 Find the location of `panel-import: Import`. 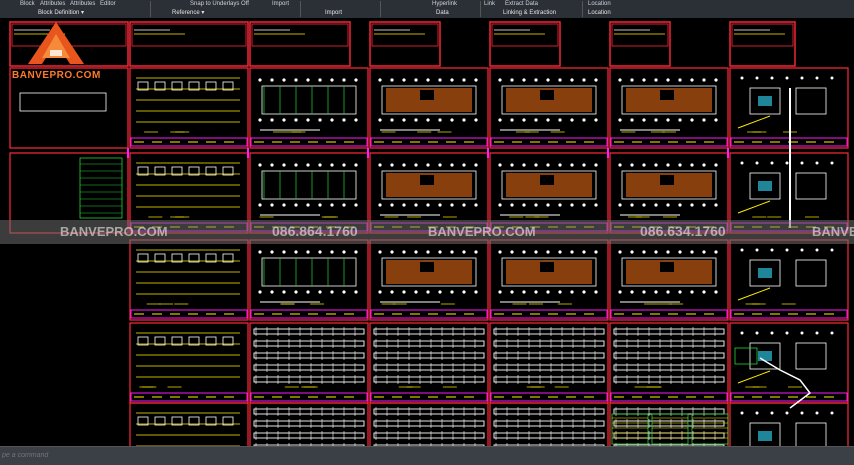

panel-import: Import is located at coordinates (333, 13).